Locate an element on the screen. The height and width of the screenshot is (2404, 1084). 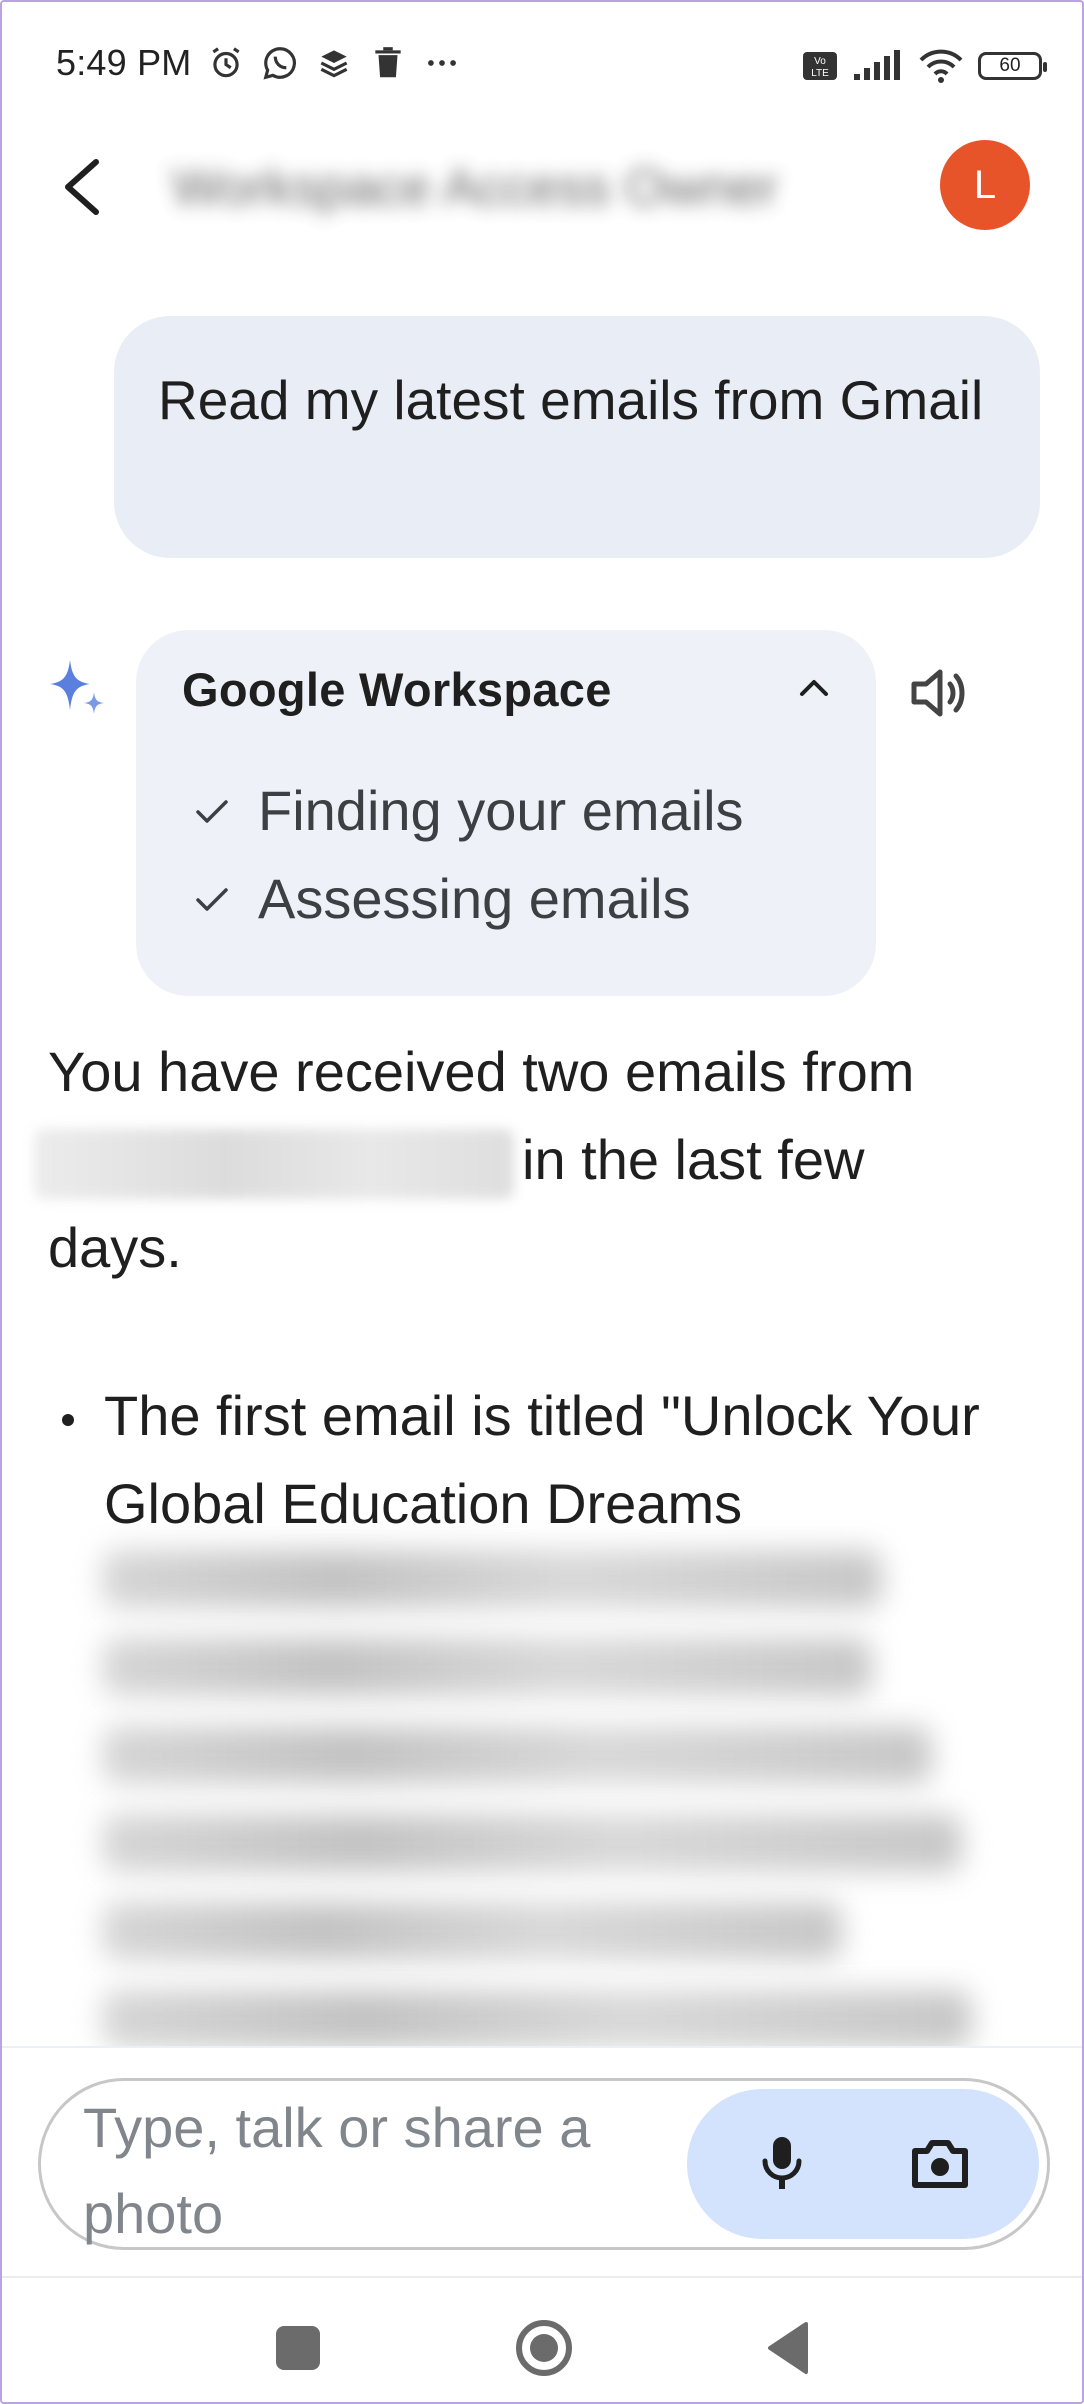
input-area: Type, talk or share a photo is located at coordinates (542, 2163).